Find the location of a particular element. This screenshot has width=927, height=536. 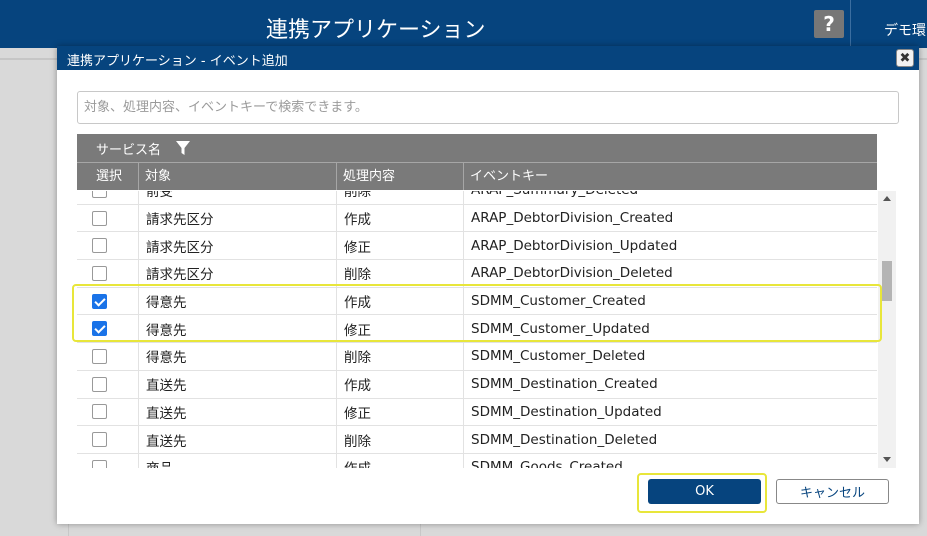

table-row: 得意先 修正 SDMM_Customer_Updated is located at coordinates (477, 329).